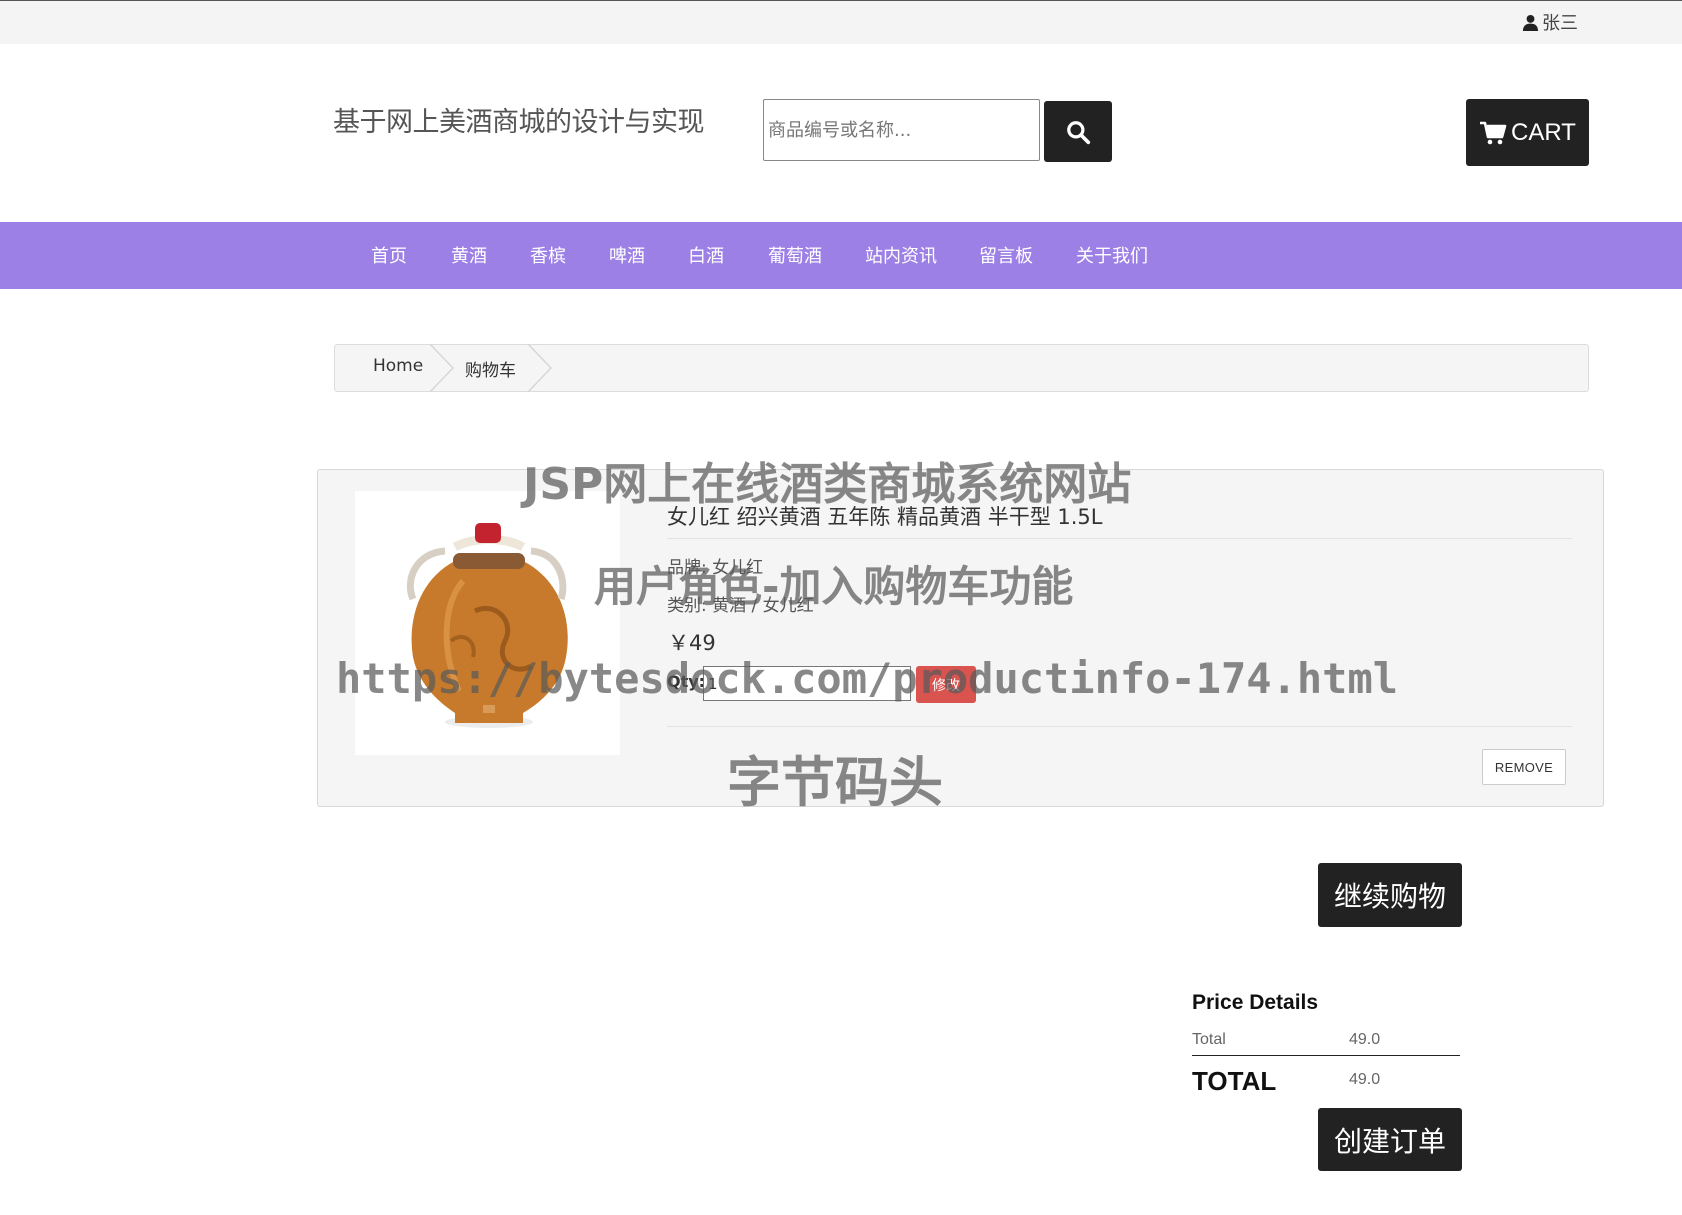 This screenshot has width=1682, height=1215. Describe the element at coordinates (487, 625) in the screenshot. I see `wine-jar-icon` at that location.